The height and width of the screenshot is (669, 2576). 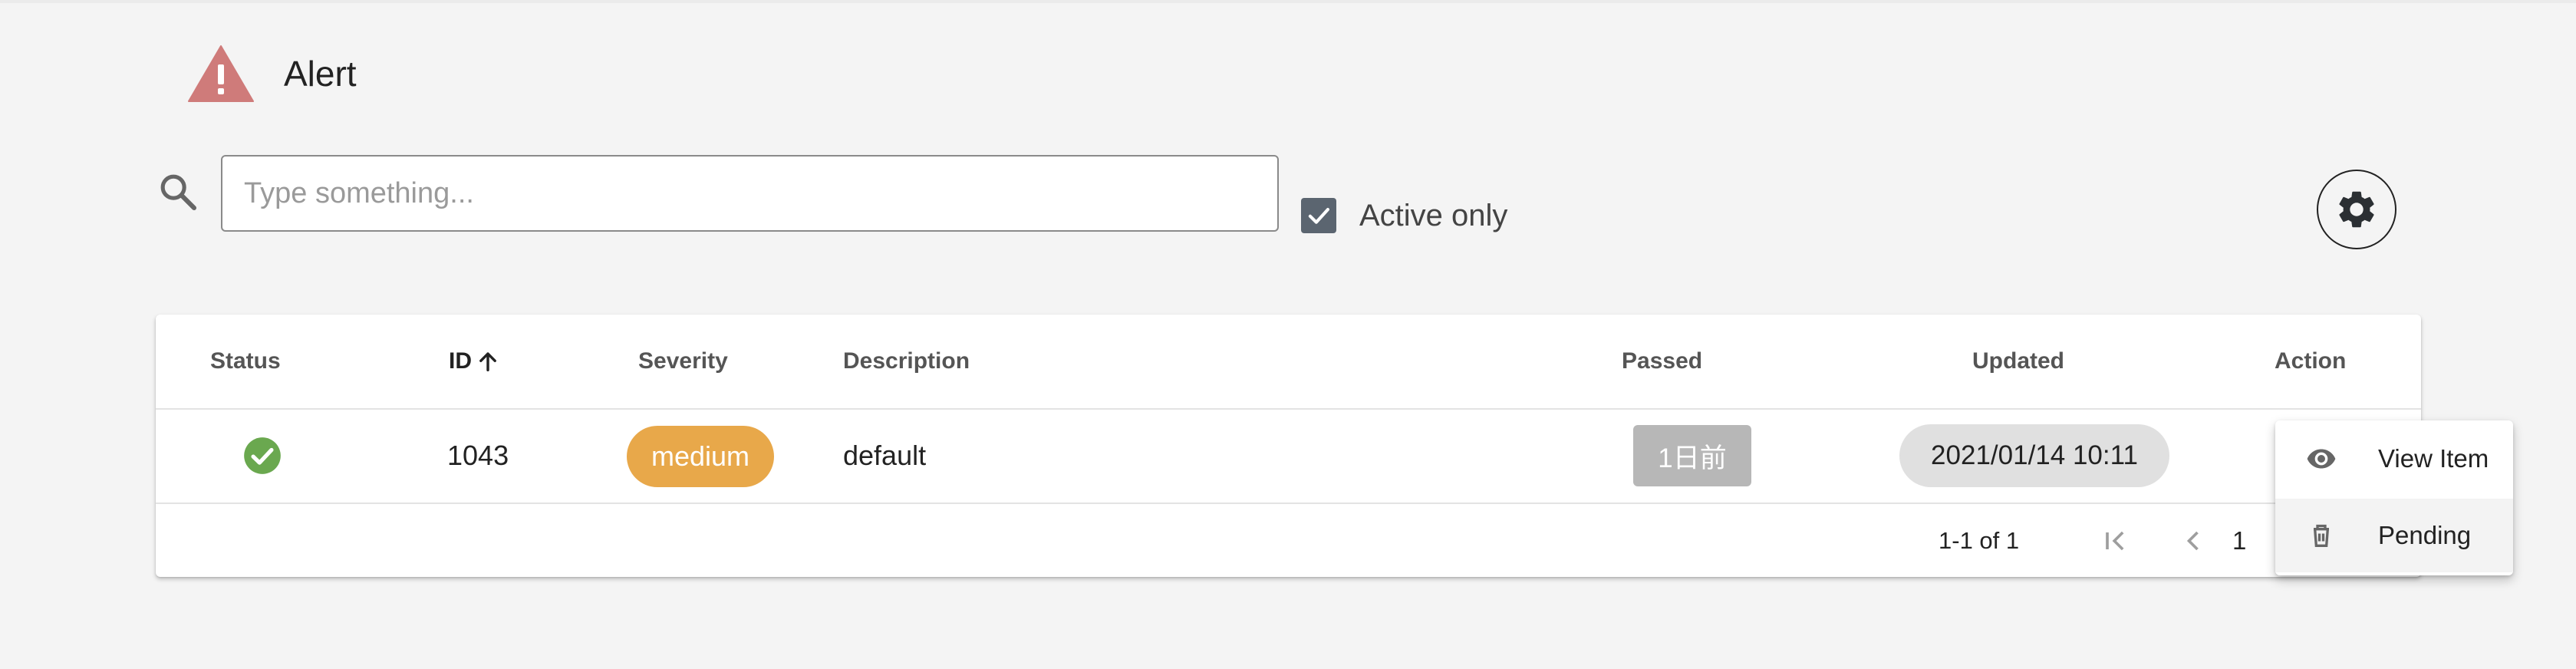 I want to click on severity-badge: medium, so click(x=700, y=456).